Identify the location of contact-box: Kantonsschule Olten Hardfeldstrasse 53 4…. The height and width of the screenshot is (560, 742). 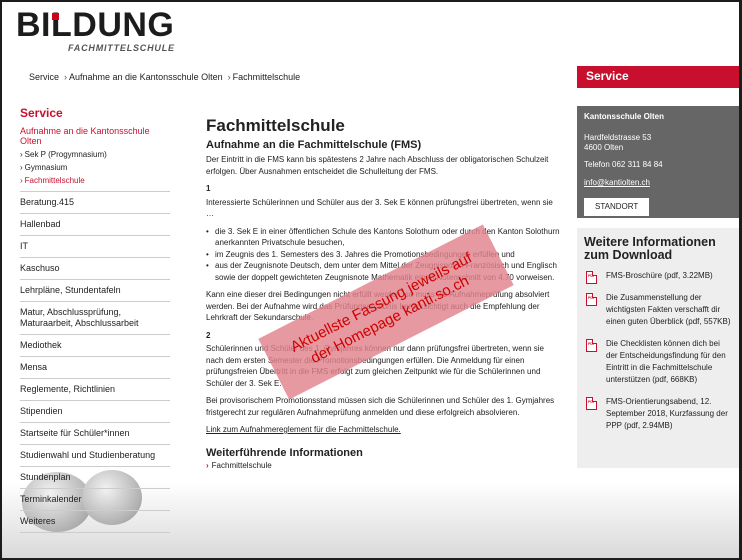
(658, 162).